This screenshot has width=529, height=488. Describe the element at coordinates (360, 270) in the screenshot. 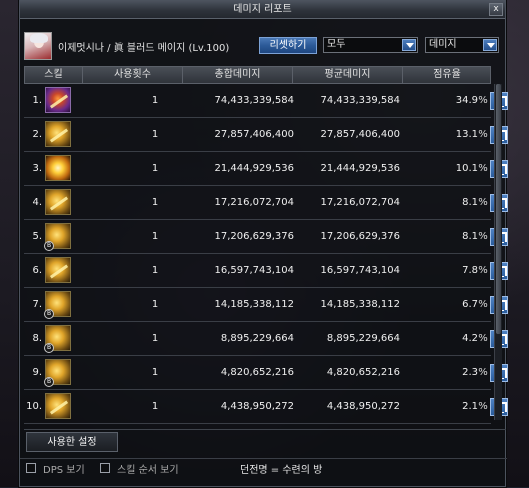

I see `row-average-damage: 16,597,743,104` at that location.